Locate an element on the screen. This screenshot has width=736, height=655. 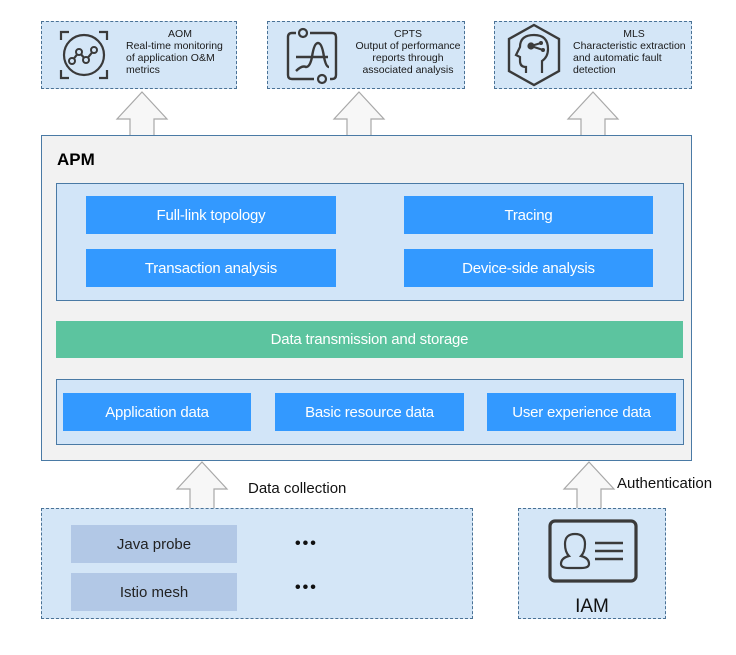
full-link-topology-module: Full-link topology is located at coordinates (211, 215).